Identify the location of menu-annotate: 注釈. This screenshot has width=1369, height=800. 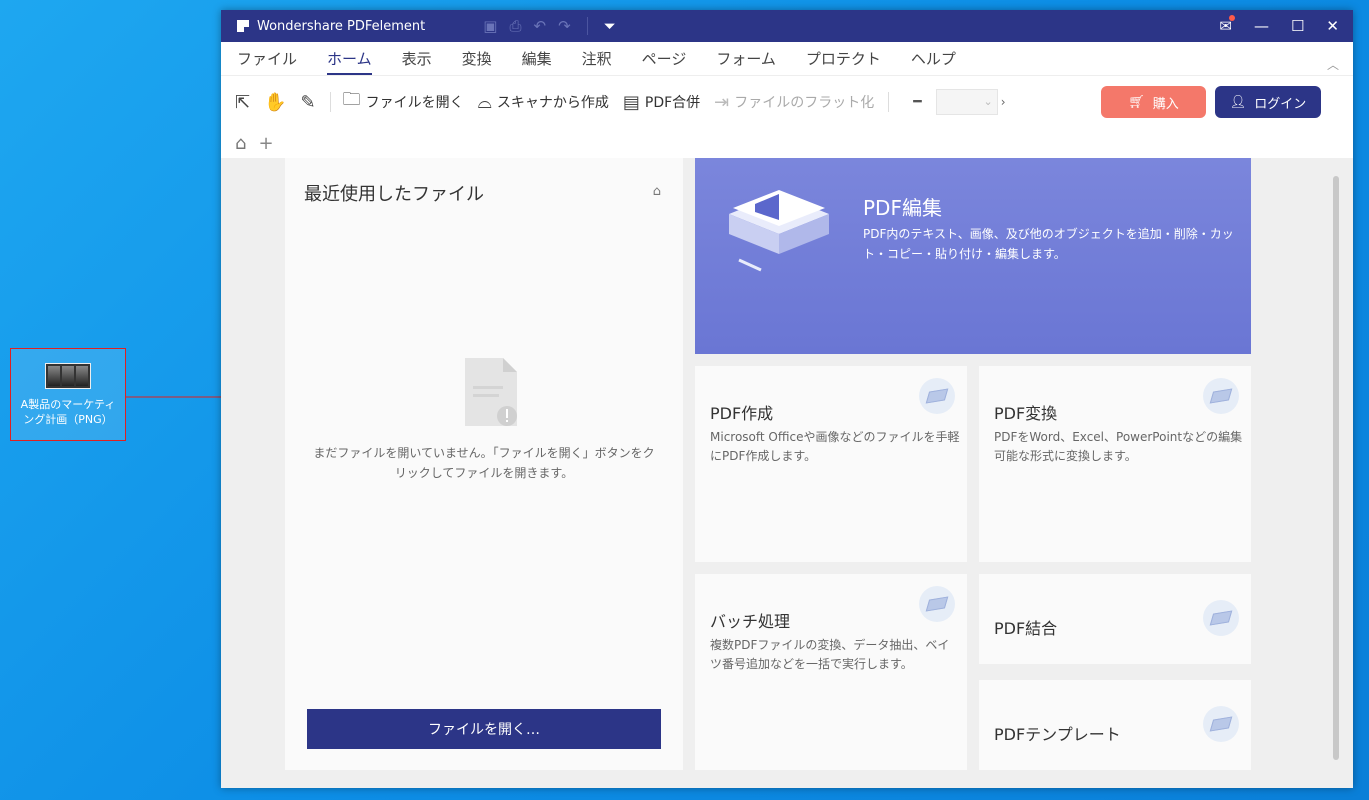
(602, 61).